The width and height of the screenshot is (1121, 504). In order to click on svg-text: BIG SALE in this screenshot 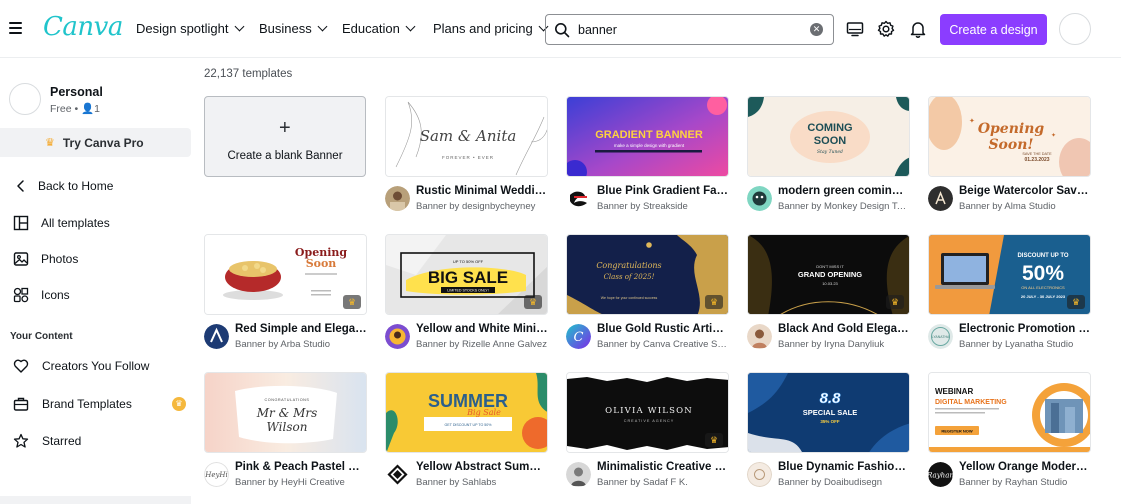, I will do `click(468, 277)`.